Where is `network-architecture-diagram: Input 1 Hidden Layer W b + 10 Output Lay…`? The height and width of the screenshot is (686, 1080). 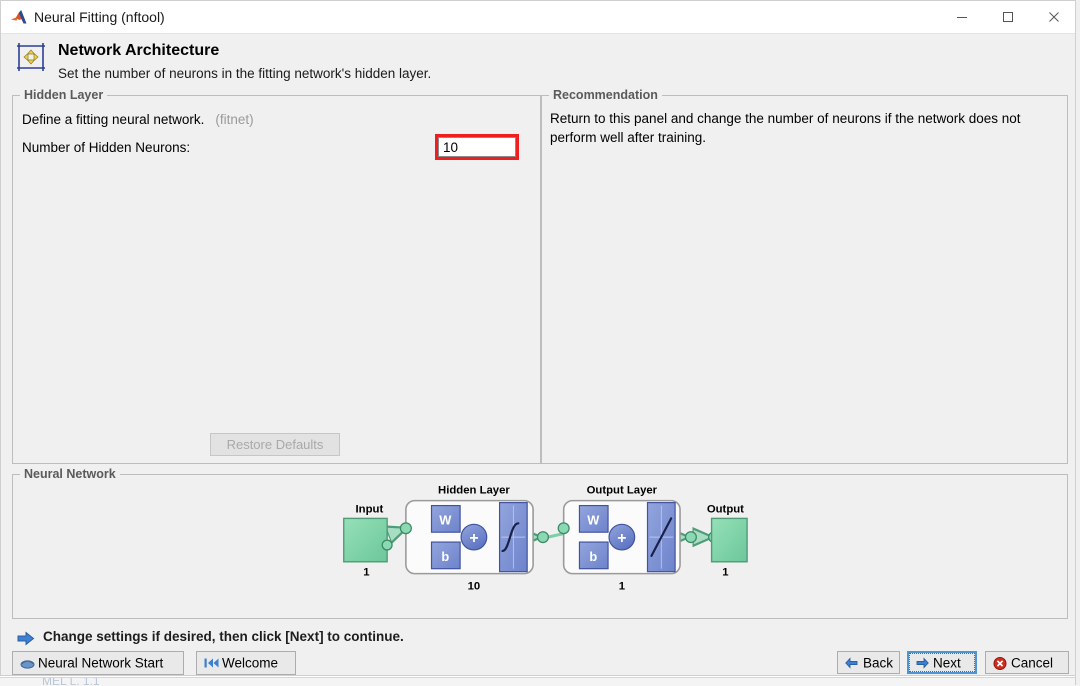
network-architecture-diagram: Input 1 Hidden Layer W b + 10 Output Lay… is located at coordinates (545, 538).